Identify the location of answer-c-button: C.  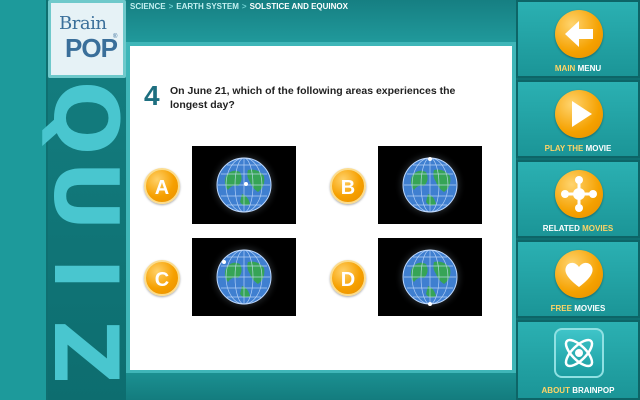
(162, 278).